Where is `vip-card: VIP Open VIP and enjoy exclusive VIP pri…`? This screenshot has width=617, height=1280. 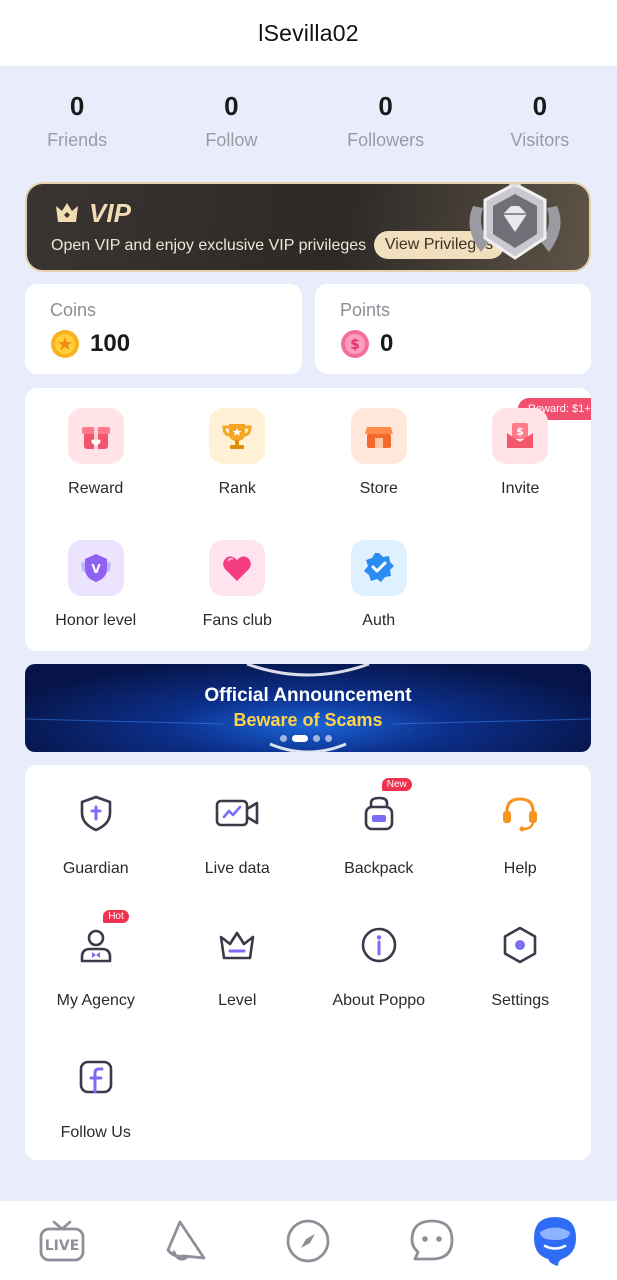 vip-card: VIP Open VIP and enjoy exclusive VIP pri… is located at coordinates (308, 227).